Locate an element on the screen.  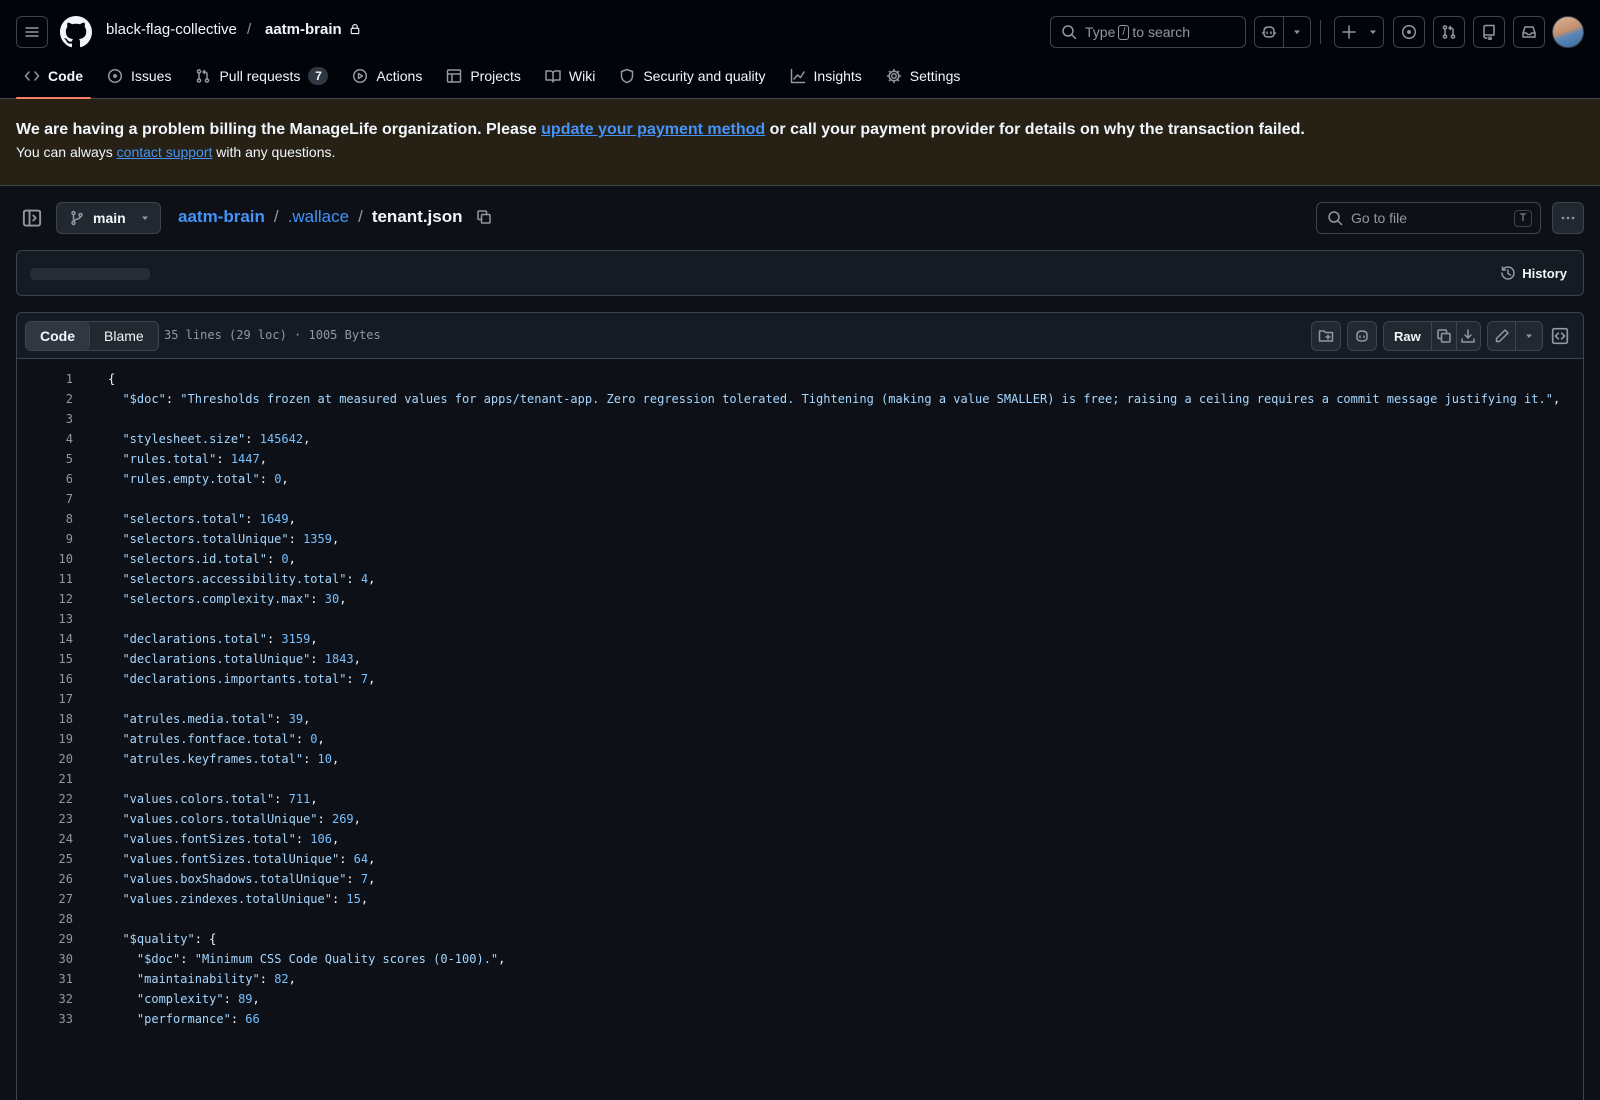
line-number: 31 is located at coordinates (45, 979).